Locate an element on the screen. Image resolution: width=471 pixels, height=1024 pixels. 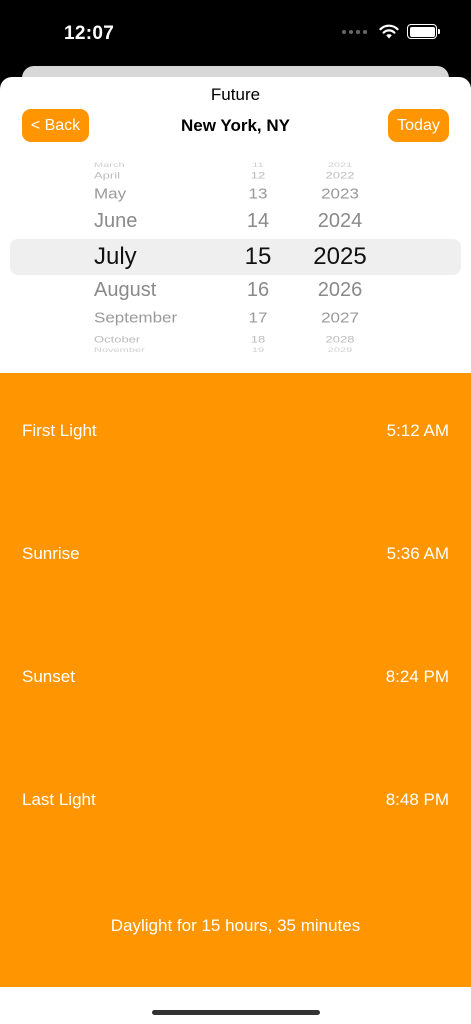
picker-day-option: 12 is located at coordinates (258, 175).